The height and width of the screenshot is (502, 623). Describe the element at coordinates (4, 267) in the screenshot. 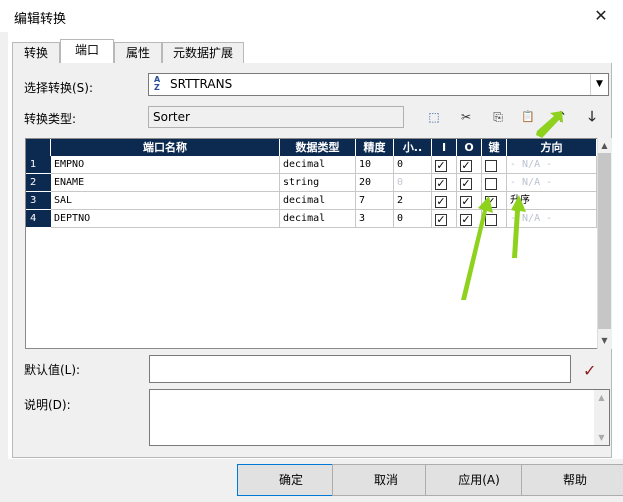

I see `left-edge` at that location.